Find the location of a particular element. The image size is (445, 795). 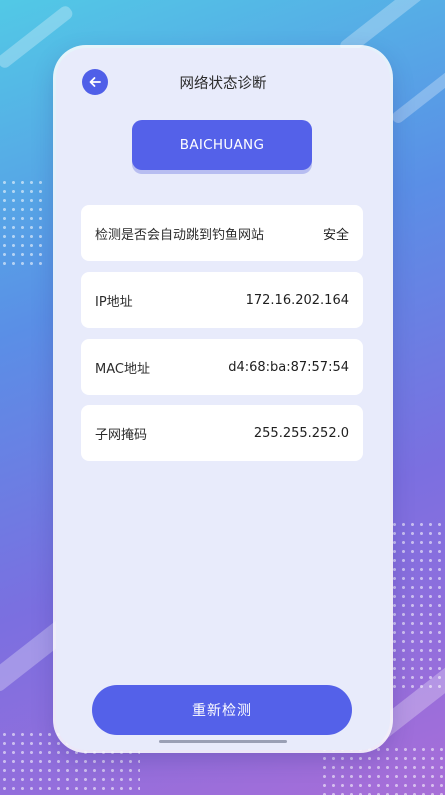

subnet-mask-row: 子网掩码 255.255.252.0 is located at coordinates (222, 433).